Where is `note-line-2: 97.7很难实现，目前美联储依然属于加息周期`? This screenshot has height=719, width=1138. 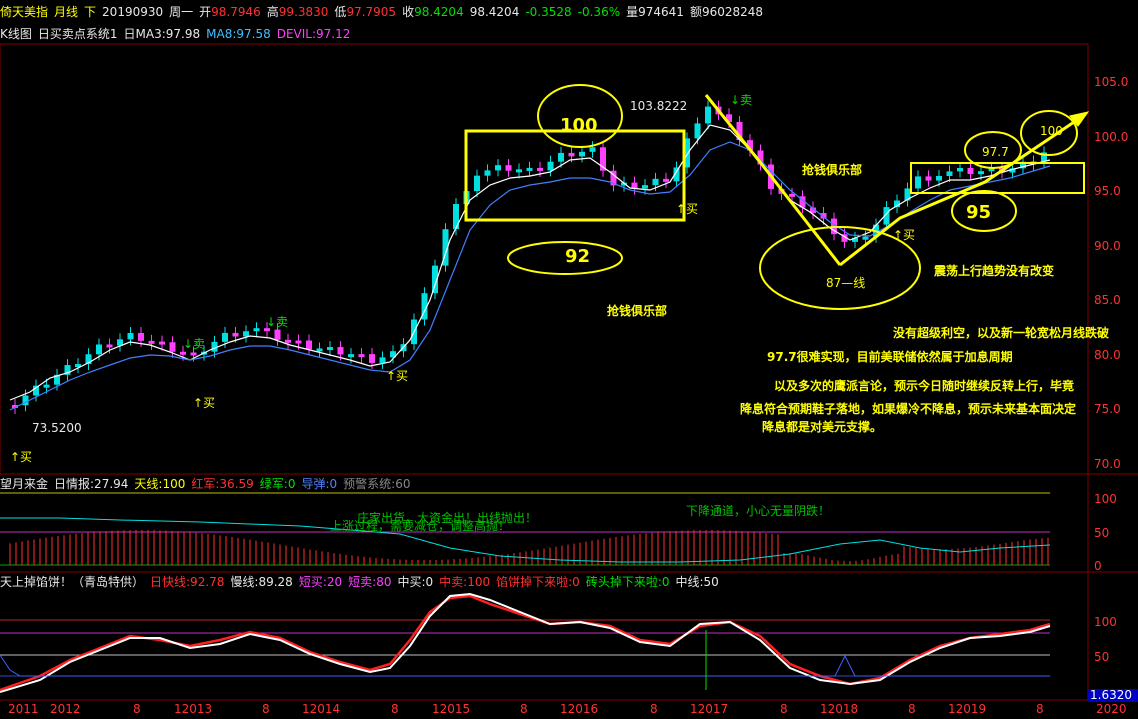
note-line-2: 97.7很难实现，目前美联储依然属于加息周期 is located at coordinates (890, 356).